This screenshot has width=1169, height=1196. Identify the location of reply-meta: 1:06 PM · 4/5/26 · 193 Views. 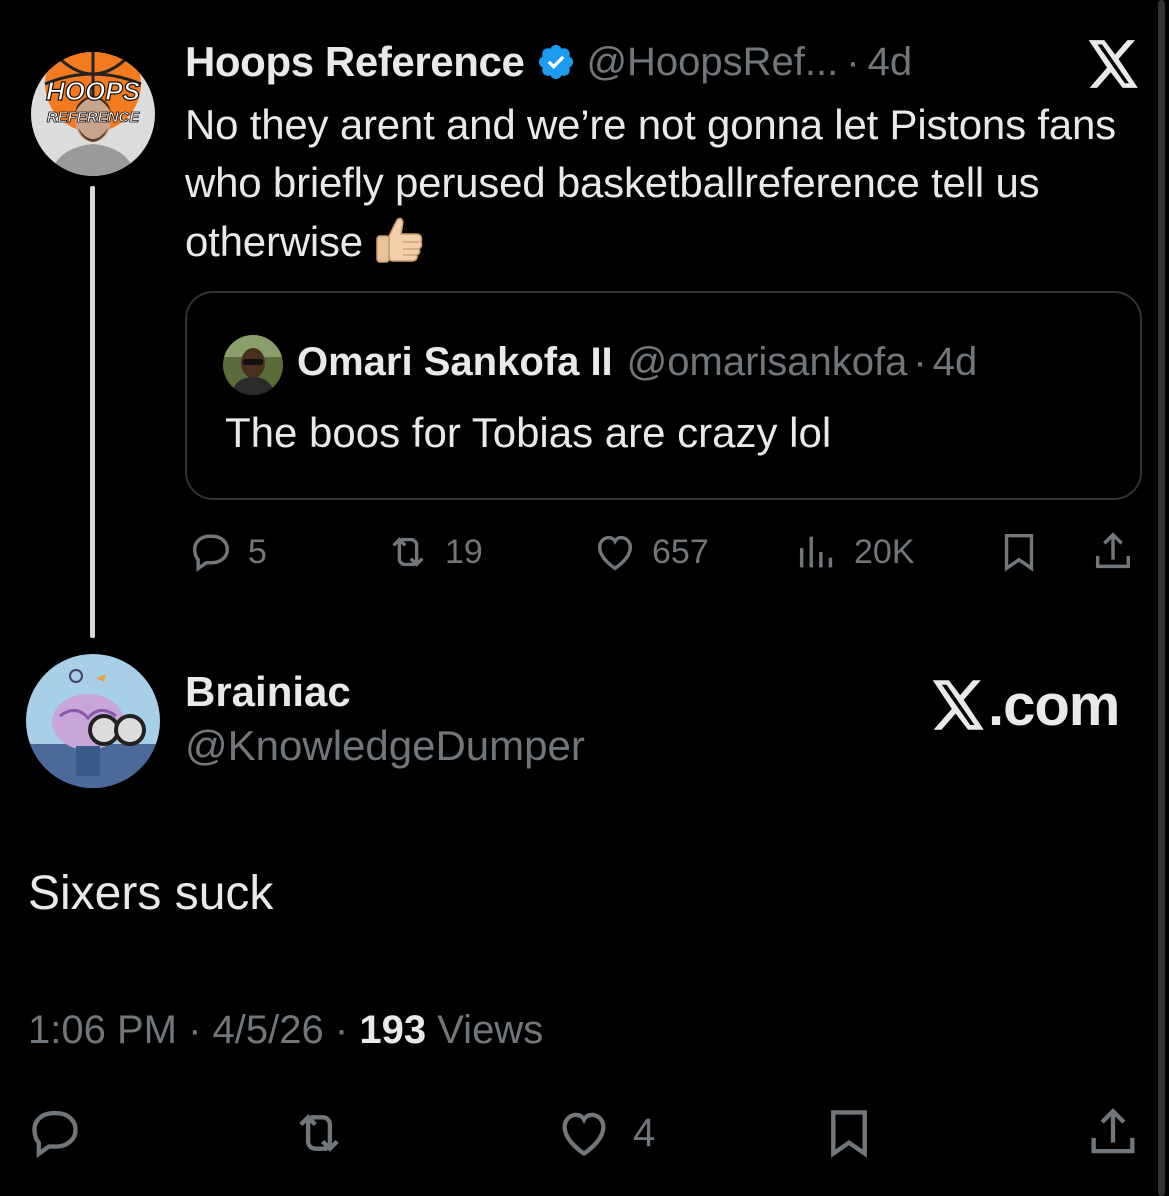
(285, 1030).